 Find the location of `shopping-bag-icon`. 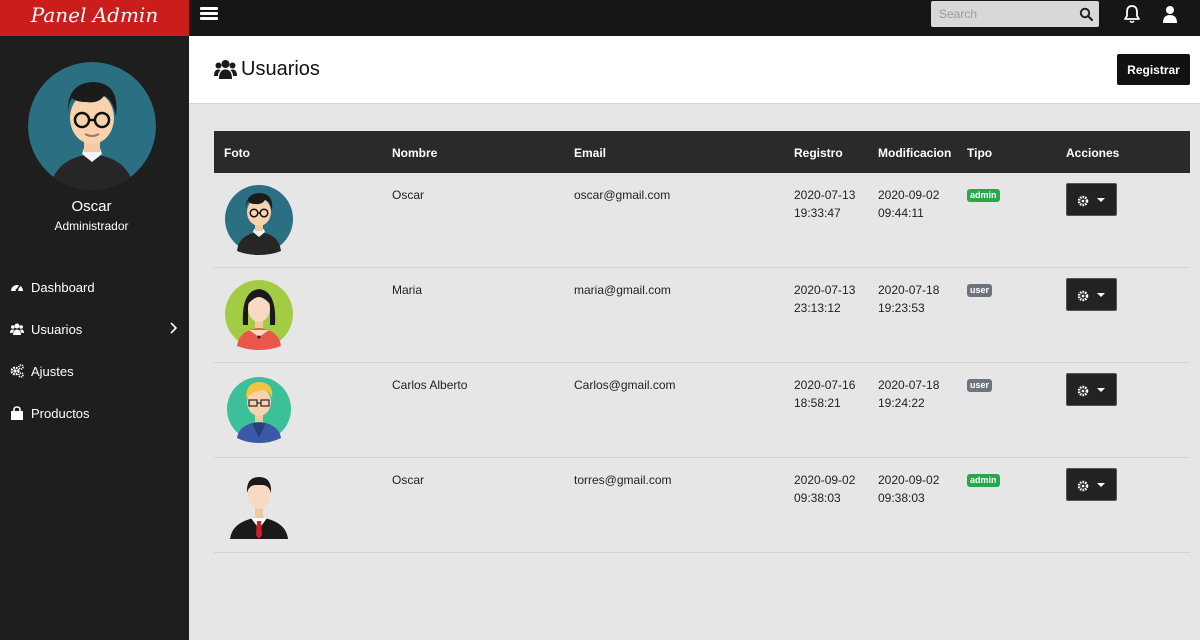

shopping-bag-icon is located at coordinates (17, 413).